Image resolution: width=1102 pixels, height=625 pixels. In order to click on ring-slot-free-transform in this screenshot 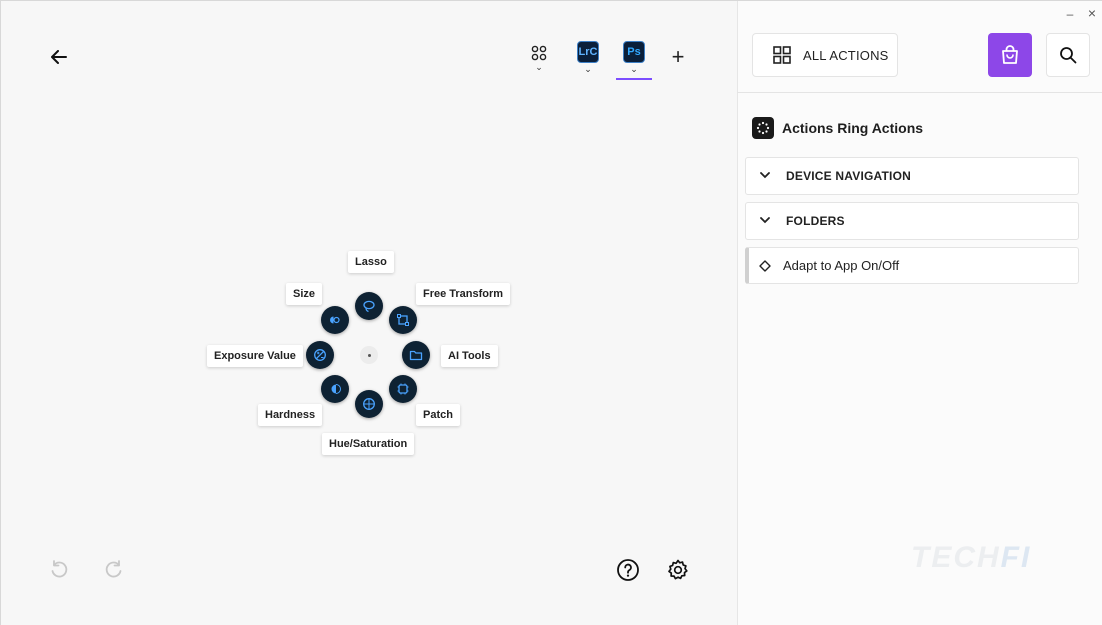, I will do `click(403, 320)`.